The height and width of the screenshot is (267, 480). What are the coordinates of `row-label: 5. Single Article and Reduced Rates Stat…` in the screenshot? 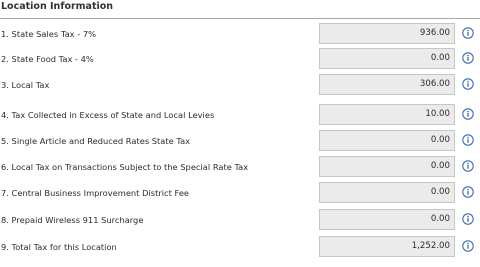 It's located at (96, 141).